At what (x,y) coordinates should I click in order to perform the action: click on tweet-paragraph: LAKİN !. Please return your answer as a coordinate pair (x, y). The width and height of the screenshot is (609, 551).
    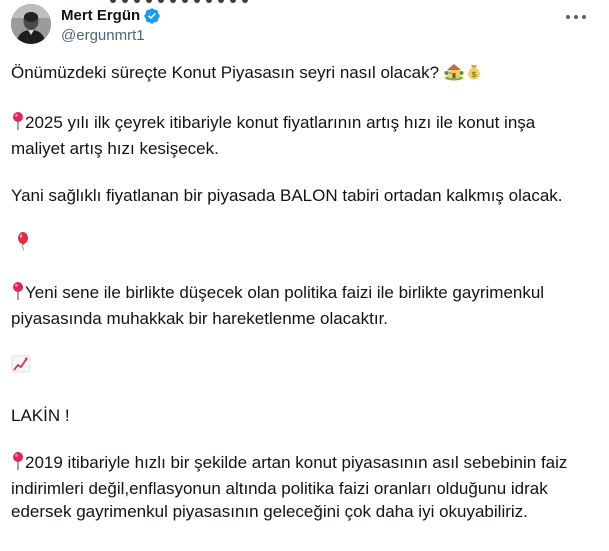
    Looking at the image, I should click on (301, 415).